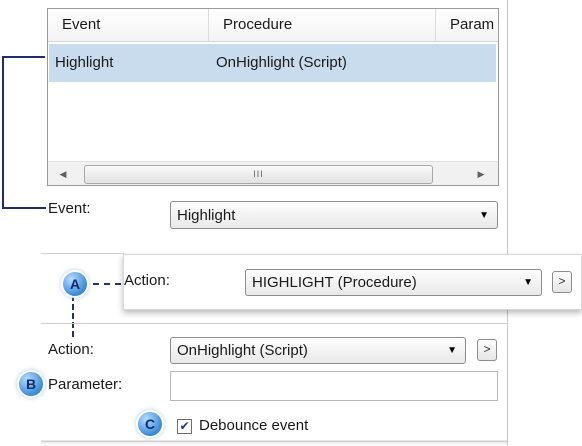 The image size is (582, 446). I want to click on horizontal-scrollbar: ◀ III ▶, so click(273, 173).